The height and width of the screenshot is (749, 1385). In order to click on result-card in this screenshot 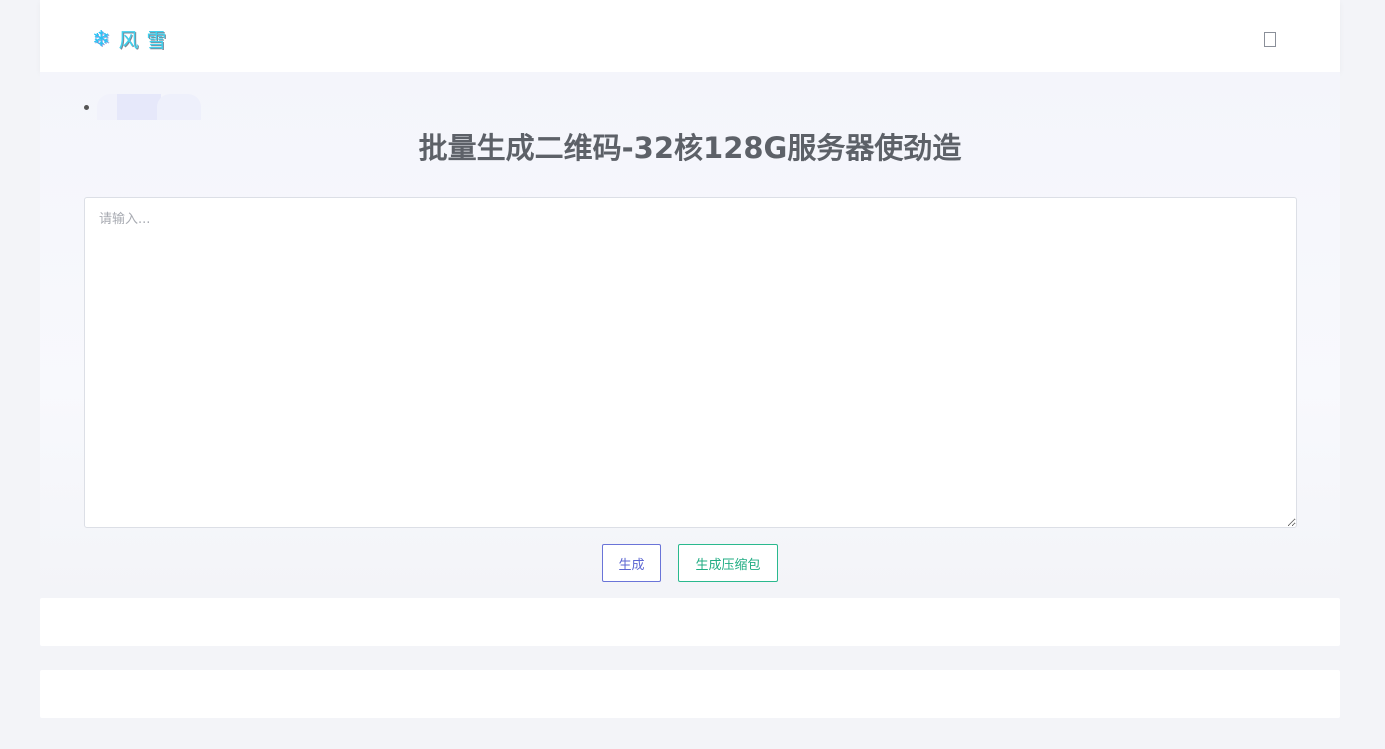, I will do `click(690, 622)`.